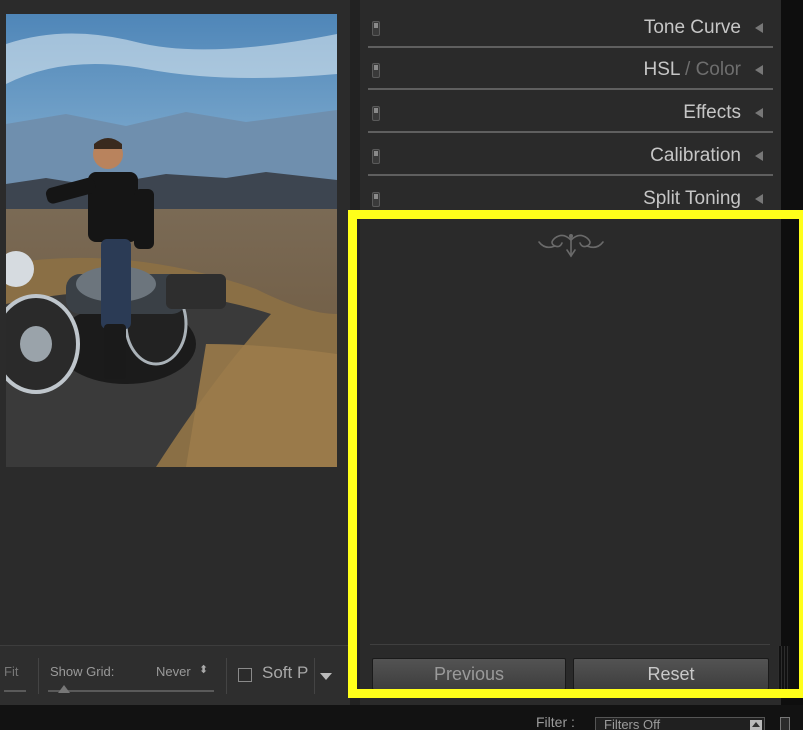 The width and height of the screenshot is (803, 730). I want to click on filter-lock-switch, so click(785, 723).